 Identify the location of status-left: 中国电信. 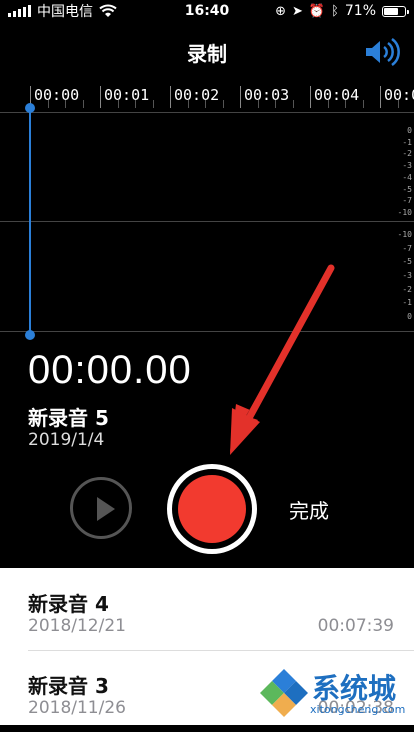
(62, 11).